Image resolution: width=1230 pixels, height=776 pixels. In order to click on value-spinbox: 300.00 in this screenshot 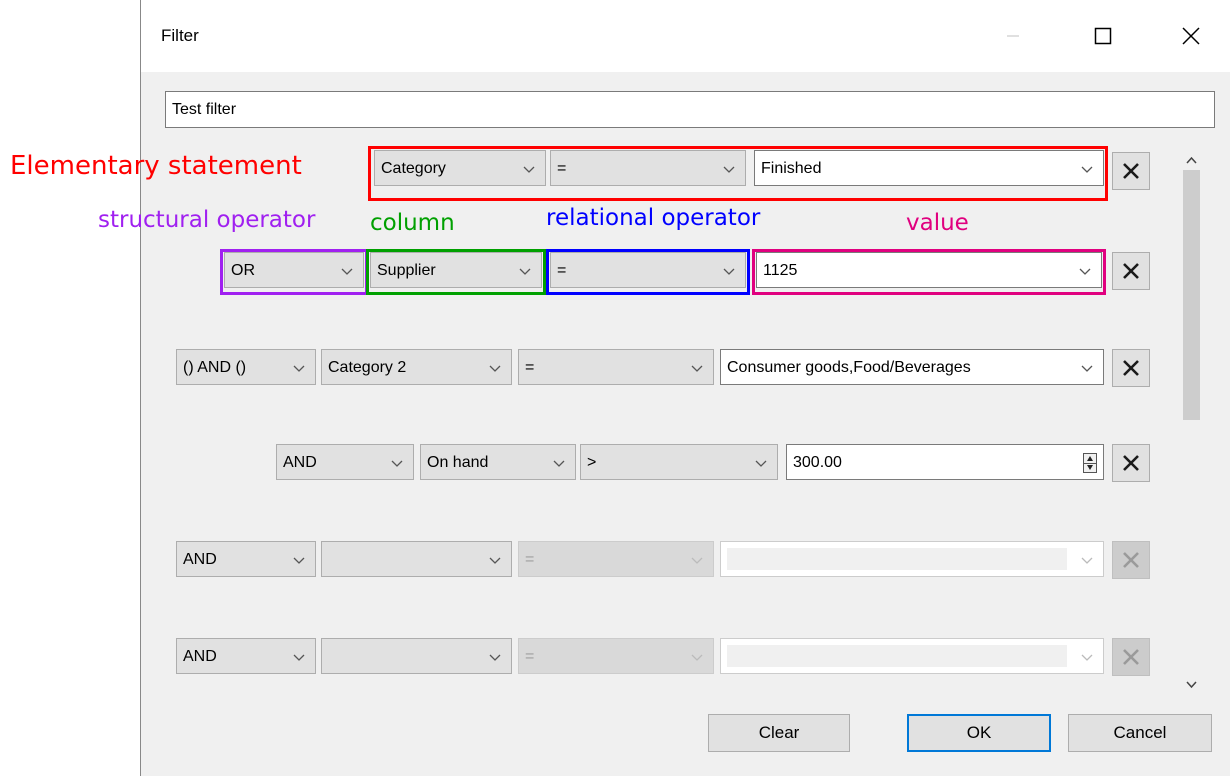, I will do `click(945, 462)`.